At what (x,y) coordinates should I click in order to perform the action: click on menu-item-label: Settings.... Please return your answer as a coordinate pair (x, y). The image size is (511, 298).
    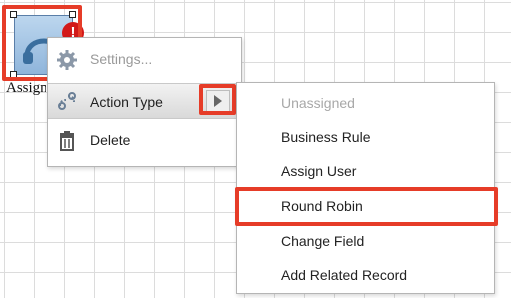
    Looking at the image, I should click on (121, 59).